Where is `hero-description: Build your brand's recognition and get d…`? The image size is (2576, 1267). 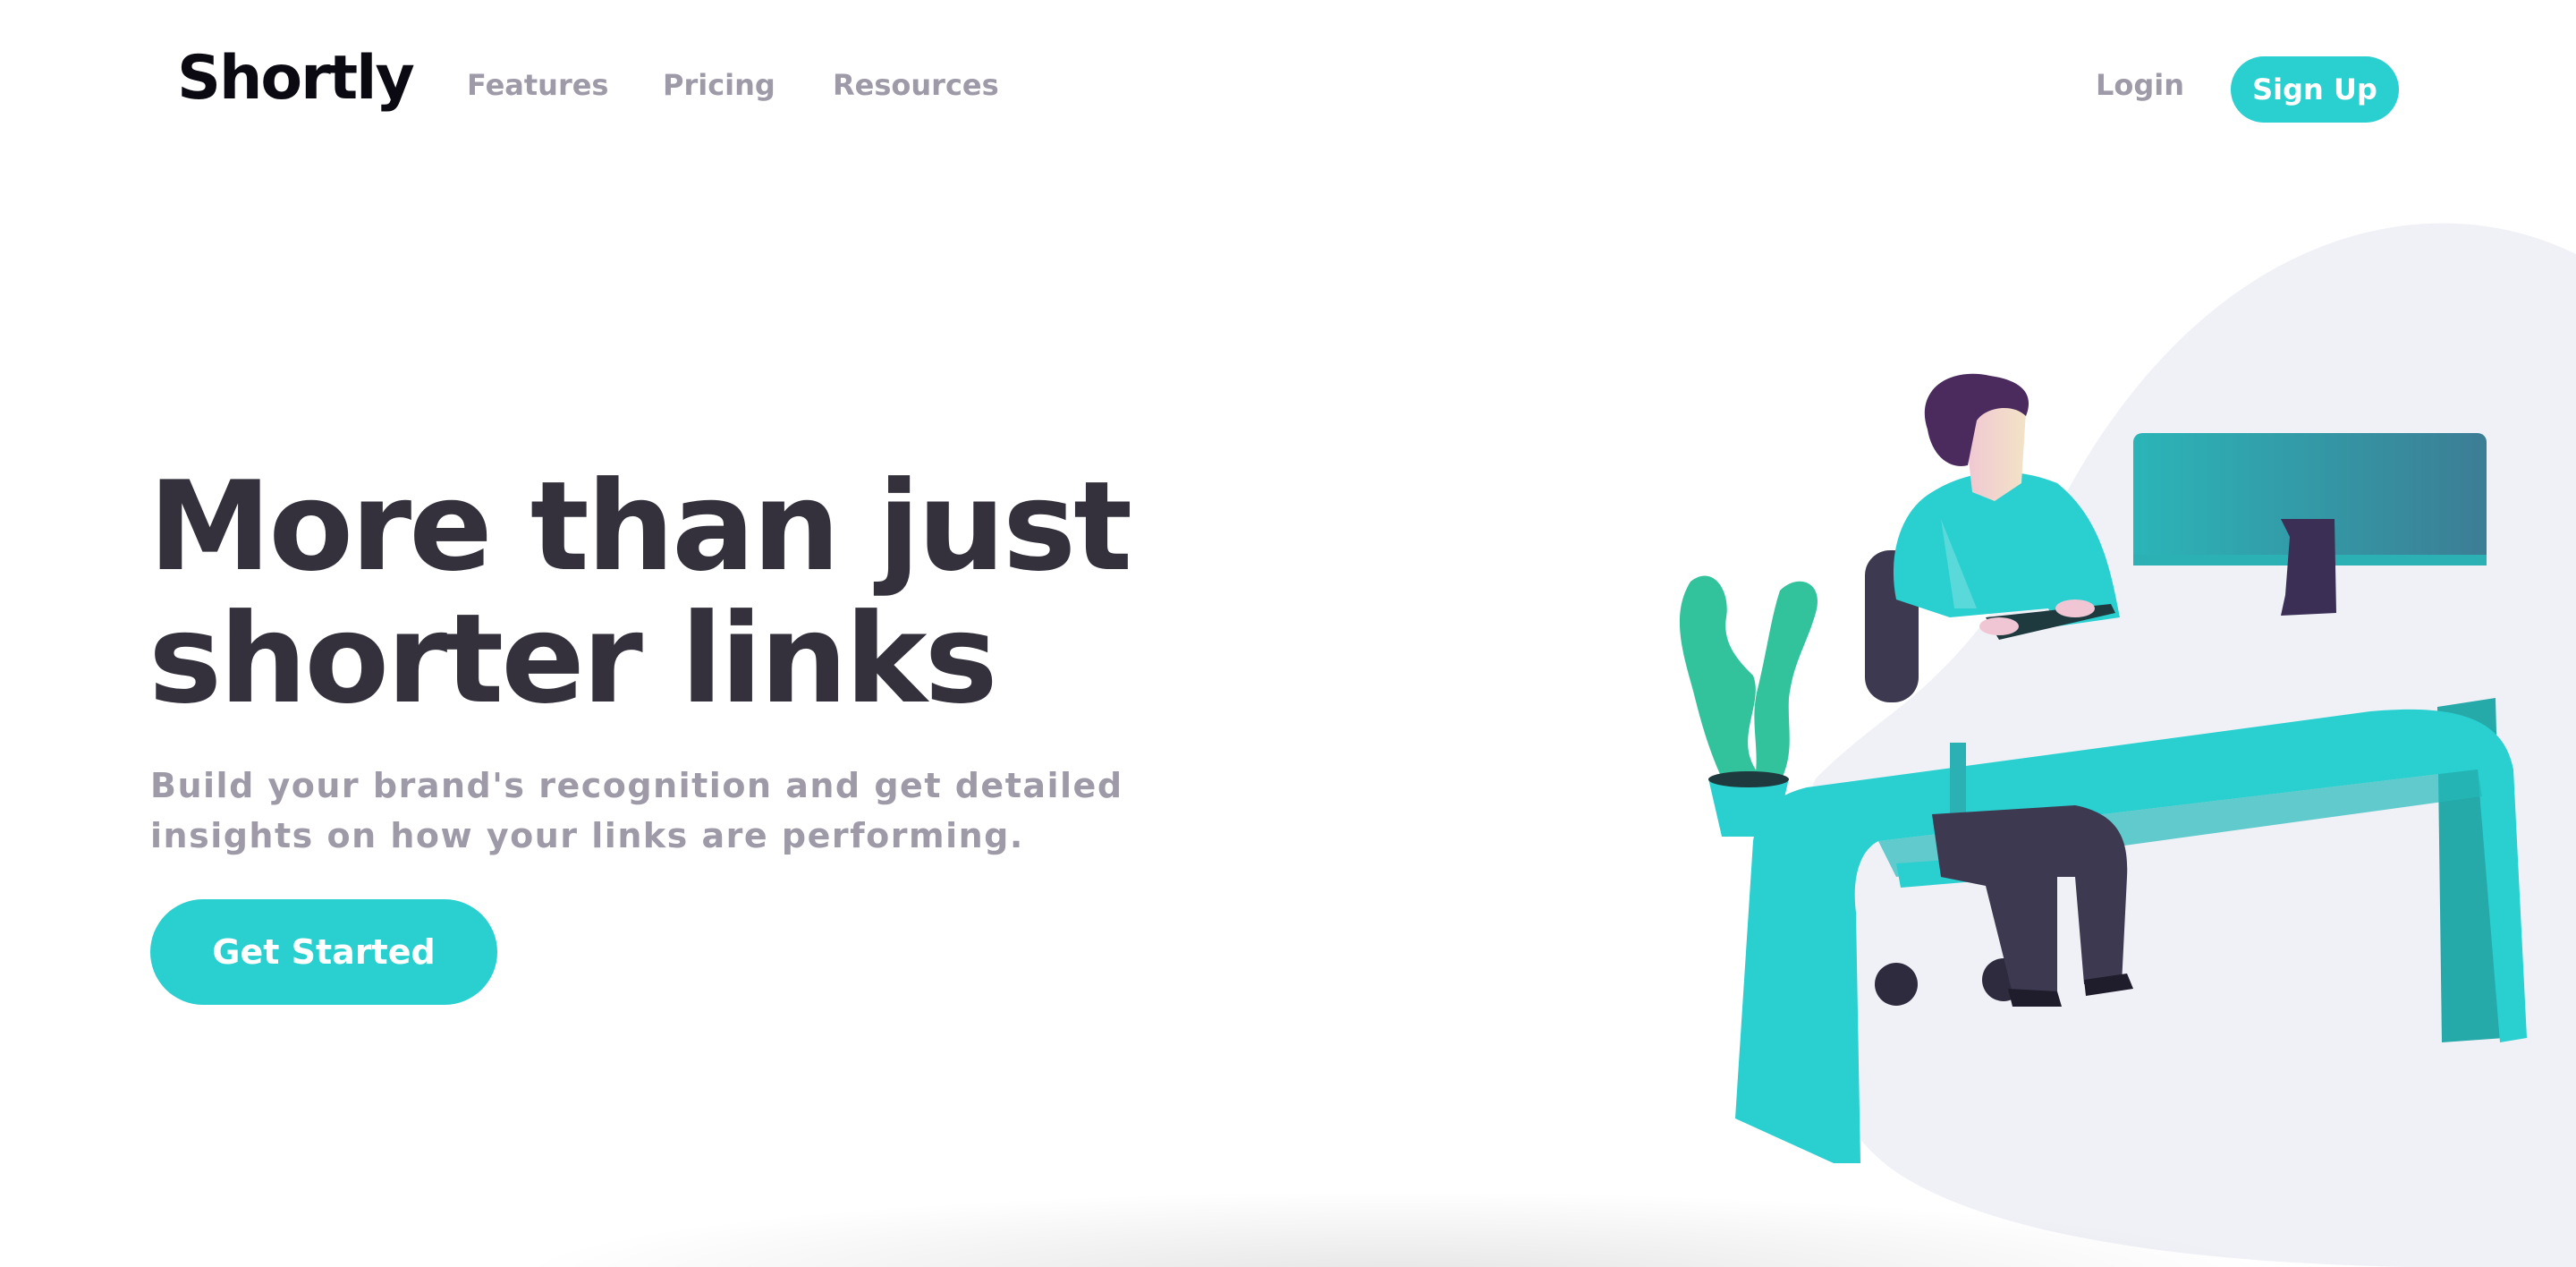
hero-description: Build your brand's recognition and get d… is located at coordinates (669, 811).